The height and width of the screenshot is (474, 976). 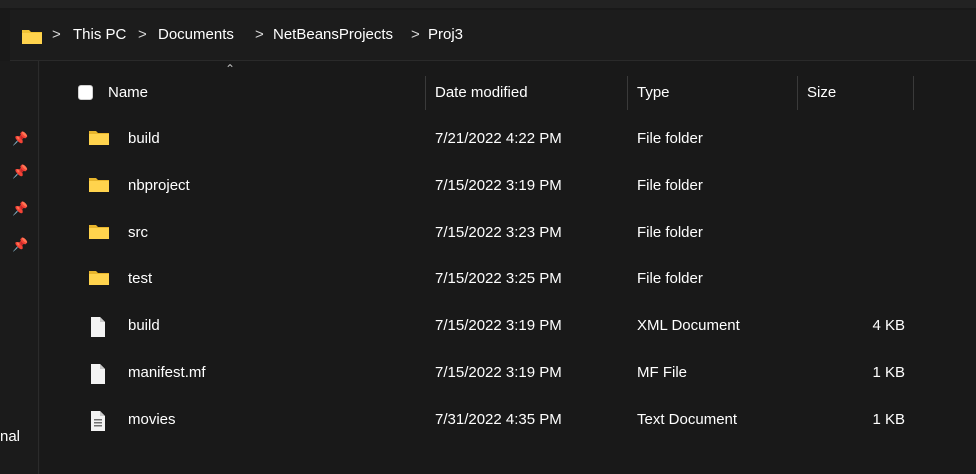 I want to click on file-date: 7/15/2022 3:23 PM, so click(x=498, y=232).